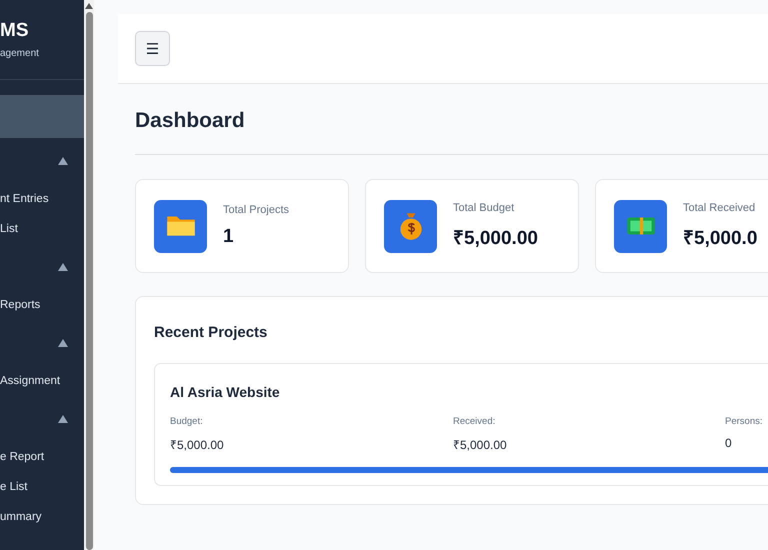 The width and height of the screenshot is (768, 550). What do you see at coordinates (42, 487) in the screenshot?
I see `sidebar-item: e List` at bounding box center [42, 487].